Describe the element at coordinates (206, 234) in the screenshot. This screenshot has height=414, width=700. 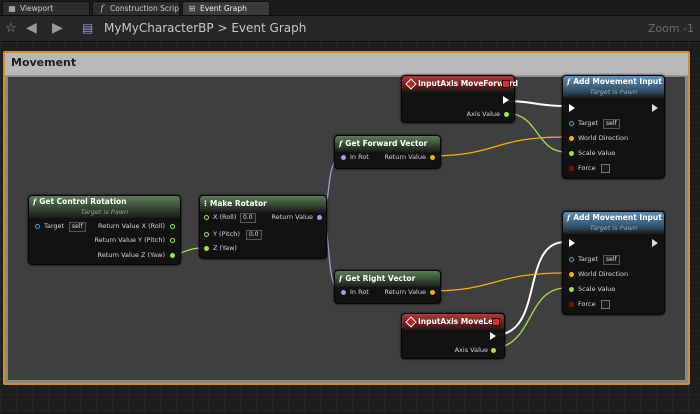
I see `y-pitch-pin` at that location.